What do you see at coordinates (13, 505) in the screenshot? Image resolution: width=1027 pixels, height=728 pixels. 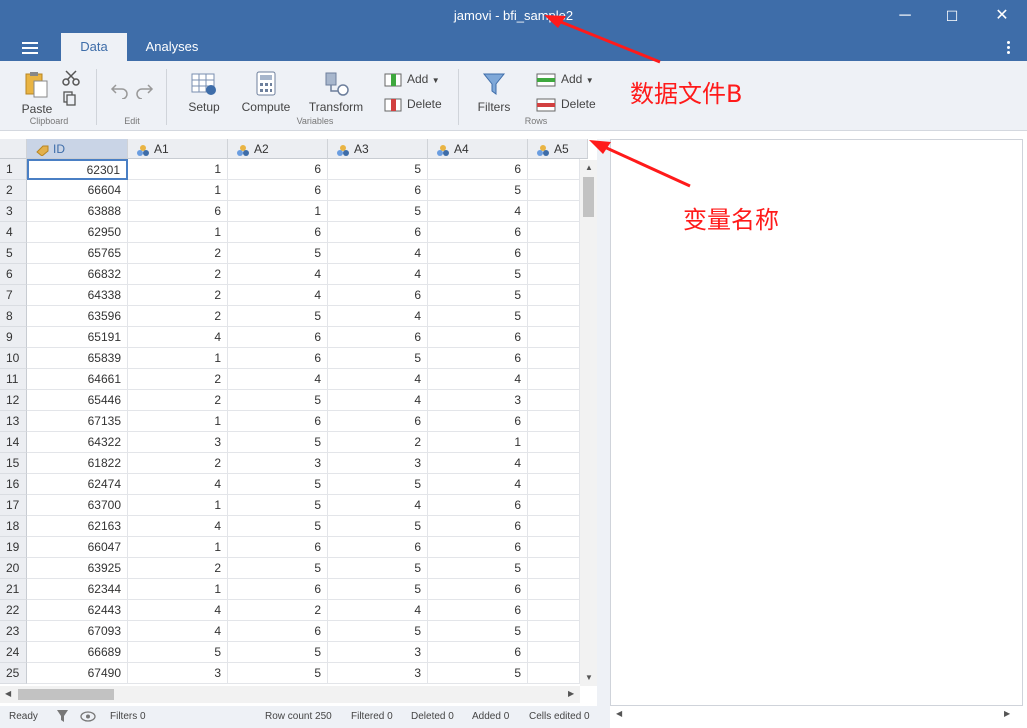 I see `row-number: 17` at bounding box center [13, 505].